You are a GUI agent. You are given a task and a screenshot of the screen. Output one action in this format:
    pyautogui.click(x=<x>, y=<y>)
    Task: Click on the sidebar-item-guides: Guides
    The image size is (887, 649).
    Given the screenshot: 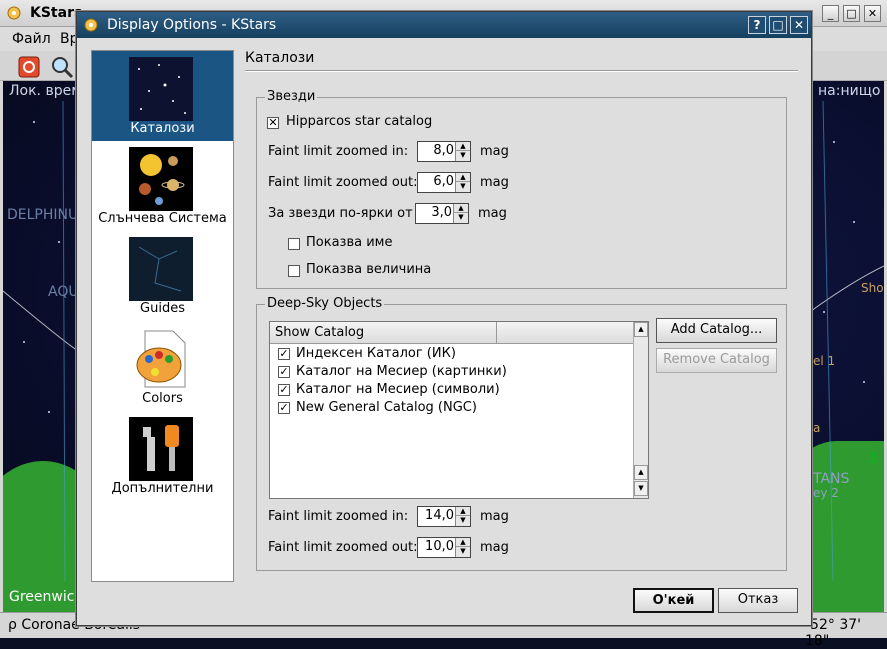 What is the action you would take?
    pyautogui.click(x=162, y=276)
    